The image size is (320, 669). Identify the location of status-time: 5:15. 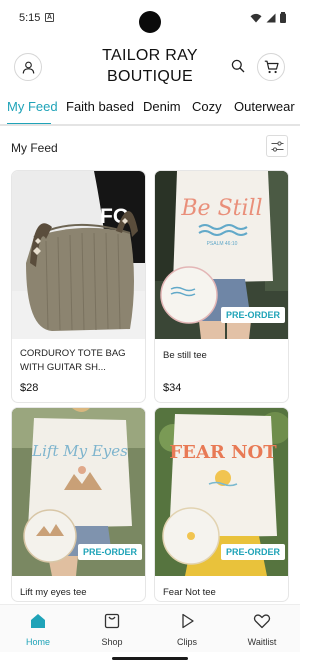
(30, 18).